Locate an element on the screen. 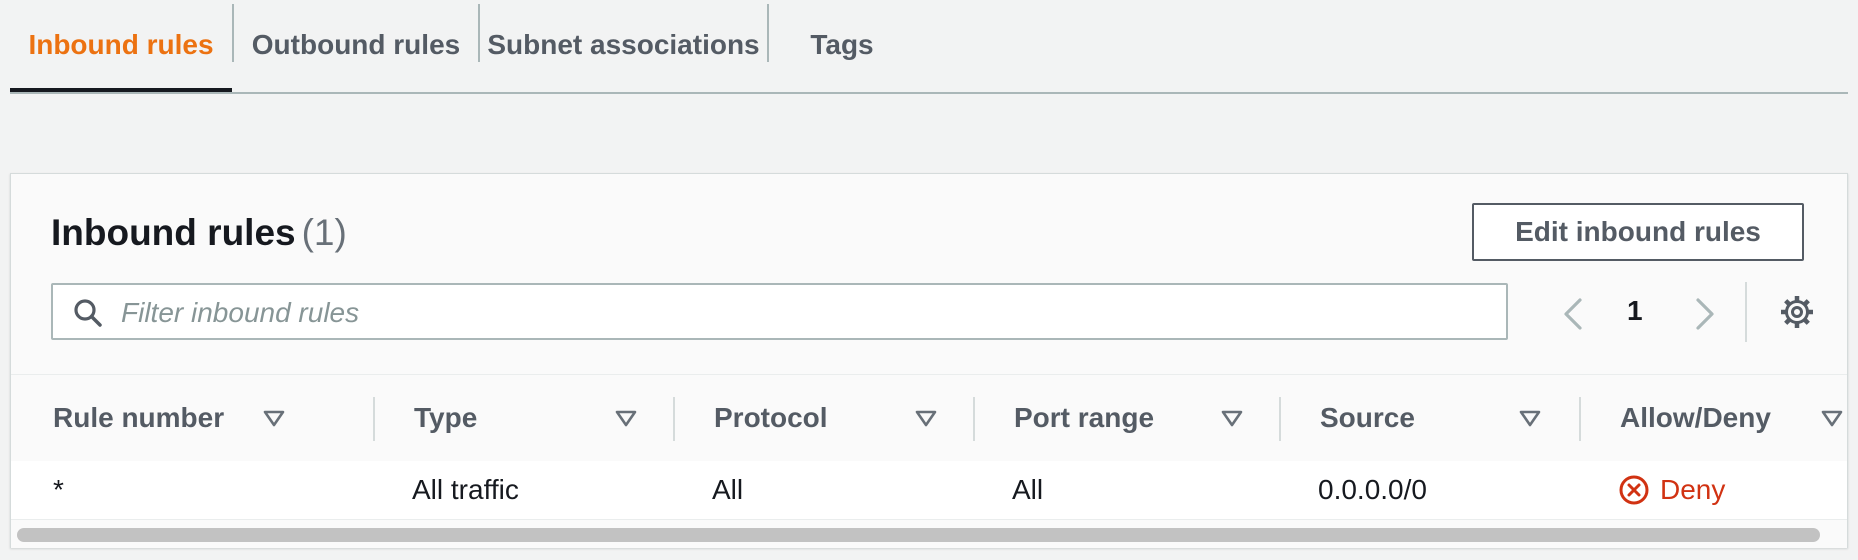  table-row: * All traffic All All 0.0.0.0/0 Deny is located at coordinates (929, 490).